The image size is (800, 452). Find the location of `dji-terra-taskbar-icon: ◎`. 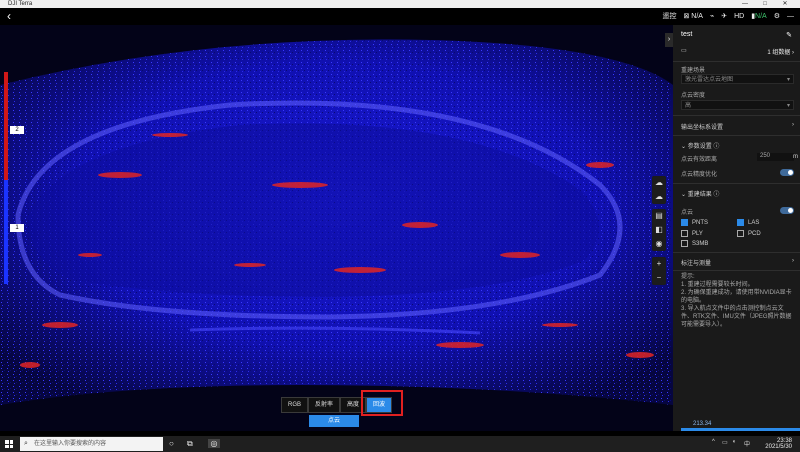

dji-terra-taskbar-icon: ◎ is located at coordinates (214, 443).